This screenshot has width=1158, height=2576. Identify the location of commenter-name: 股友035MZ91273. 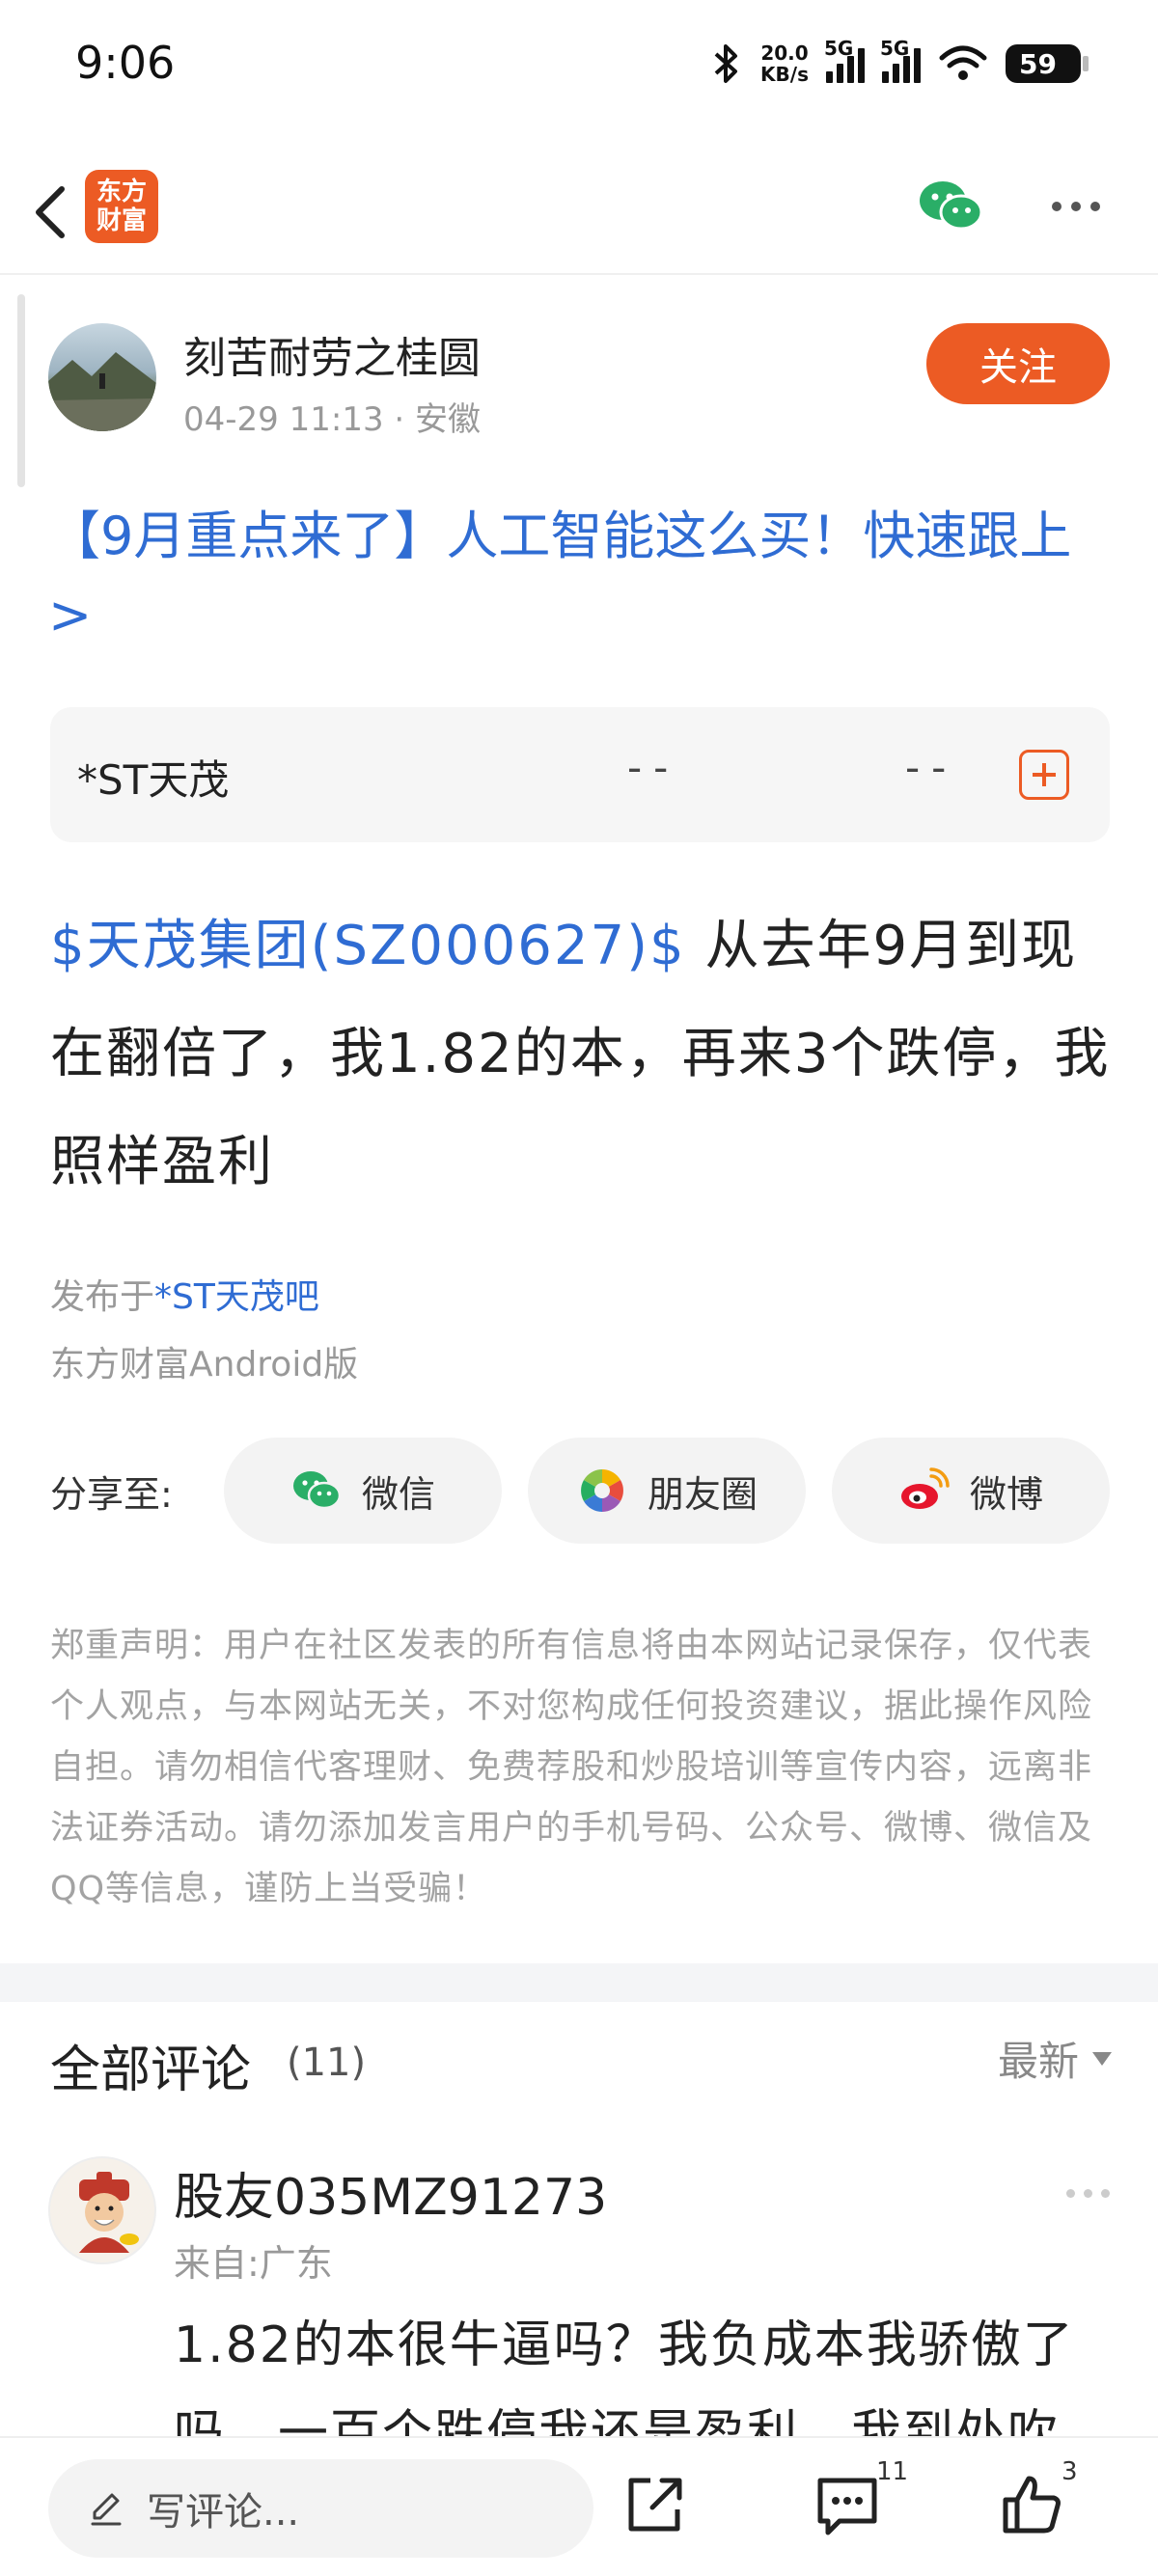
(390, 2193).